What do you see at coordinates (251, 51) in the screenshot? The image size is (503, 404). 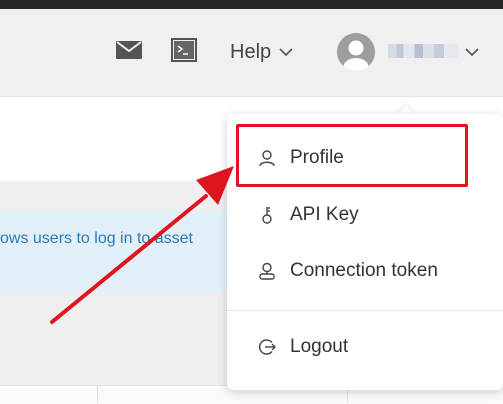 I see `help-label: Help` at bounding box center [251, 51].